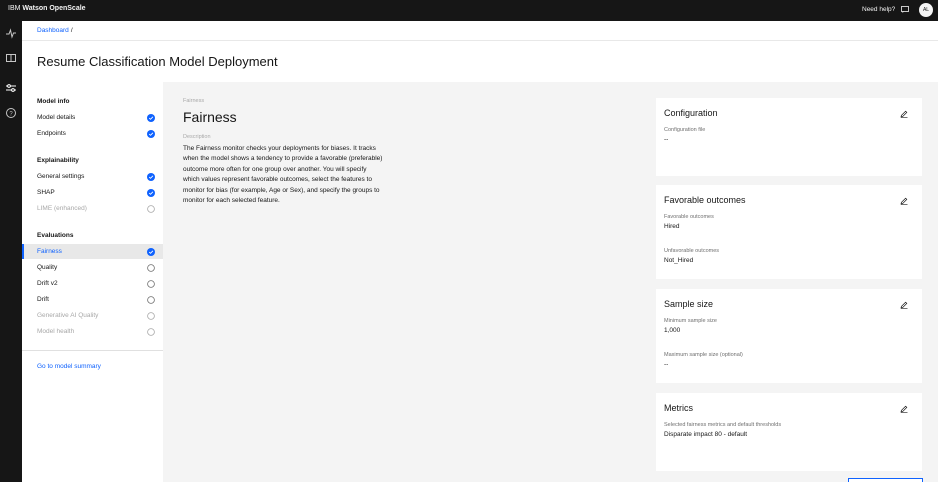  What do you see at coordinates (705, 200) in the screenshot?
I see `card-title: Favorable outcomes` at bounding box center [705, 200].